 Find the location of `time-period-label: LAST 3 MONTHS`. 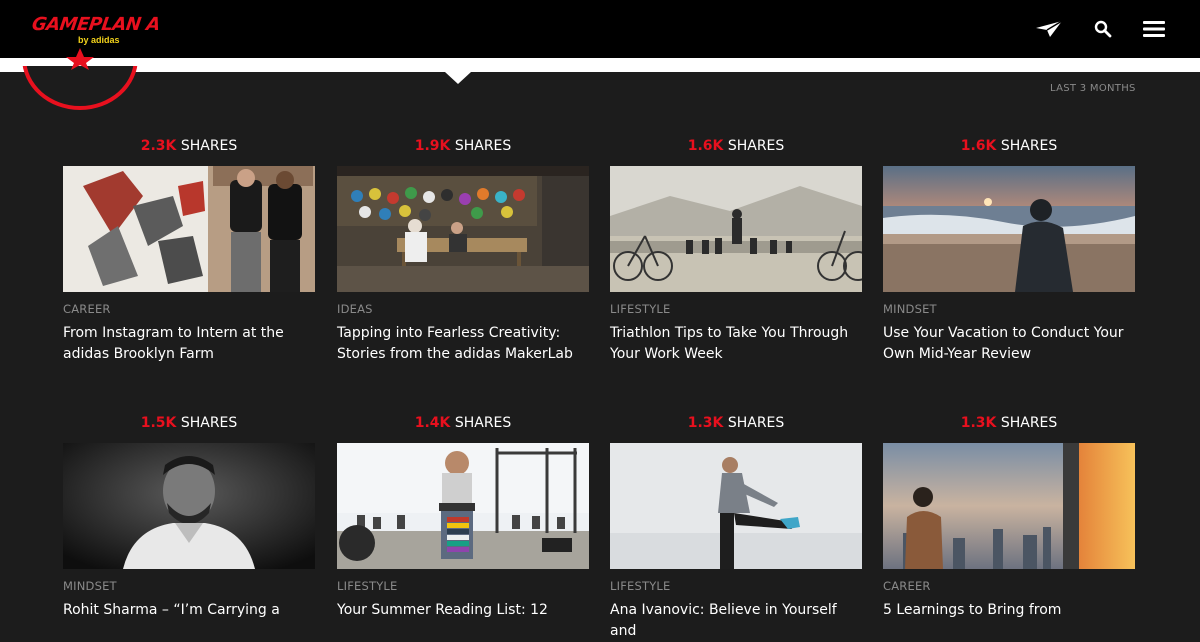

time-period-label: LAST 3 MONTHS is located at coordinates (1093, 88).